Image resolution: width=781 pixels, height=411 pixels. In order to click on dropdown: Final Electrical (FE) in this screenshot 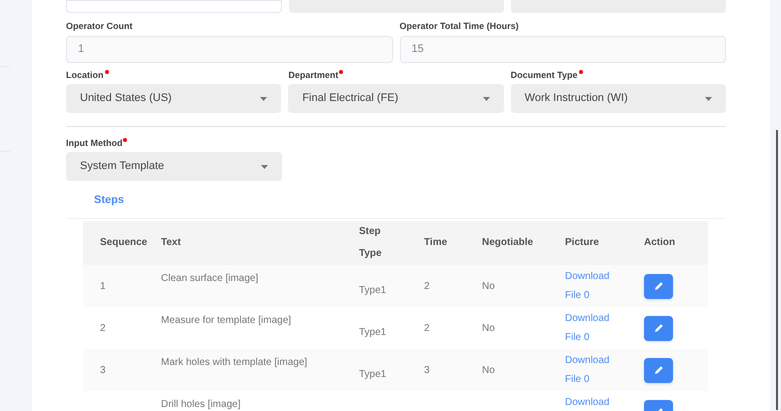, I will do `click(396, 98)`.